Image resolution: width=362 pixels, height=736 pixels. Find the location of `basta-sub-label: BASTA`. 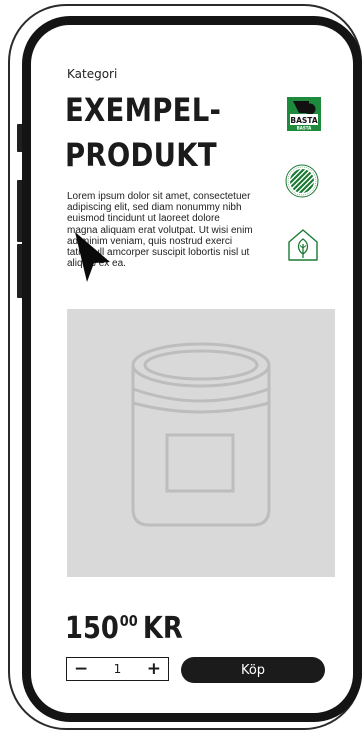

basta-sub-label: BASTA is located at coordinates (304, 128).